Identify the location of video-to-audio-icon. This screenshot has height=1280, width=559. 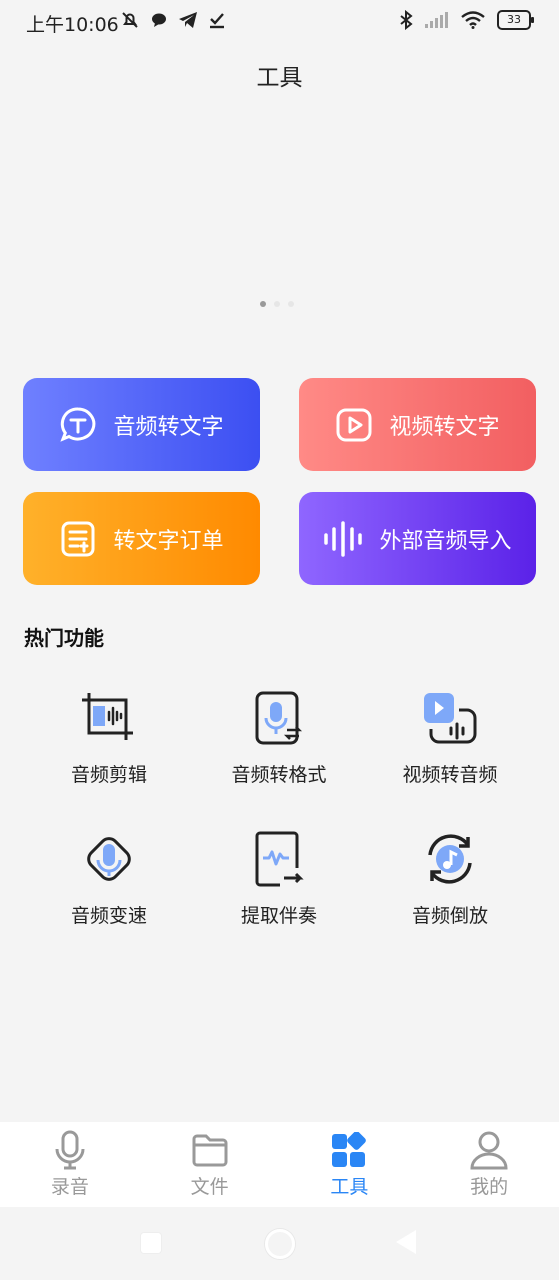
(450, 718).